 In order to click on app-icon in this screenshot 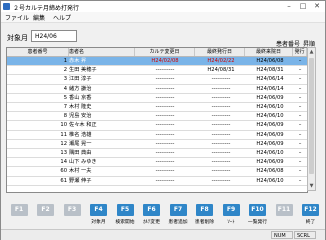, I will do `click(6, 6)`.